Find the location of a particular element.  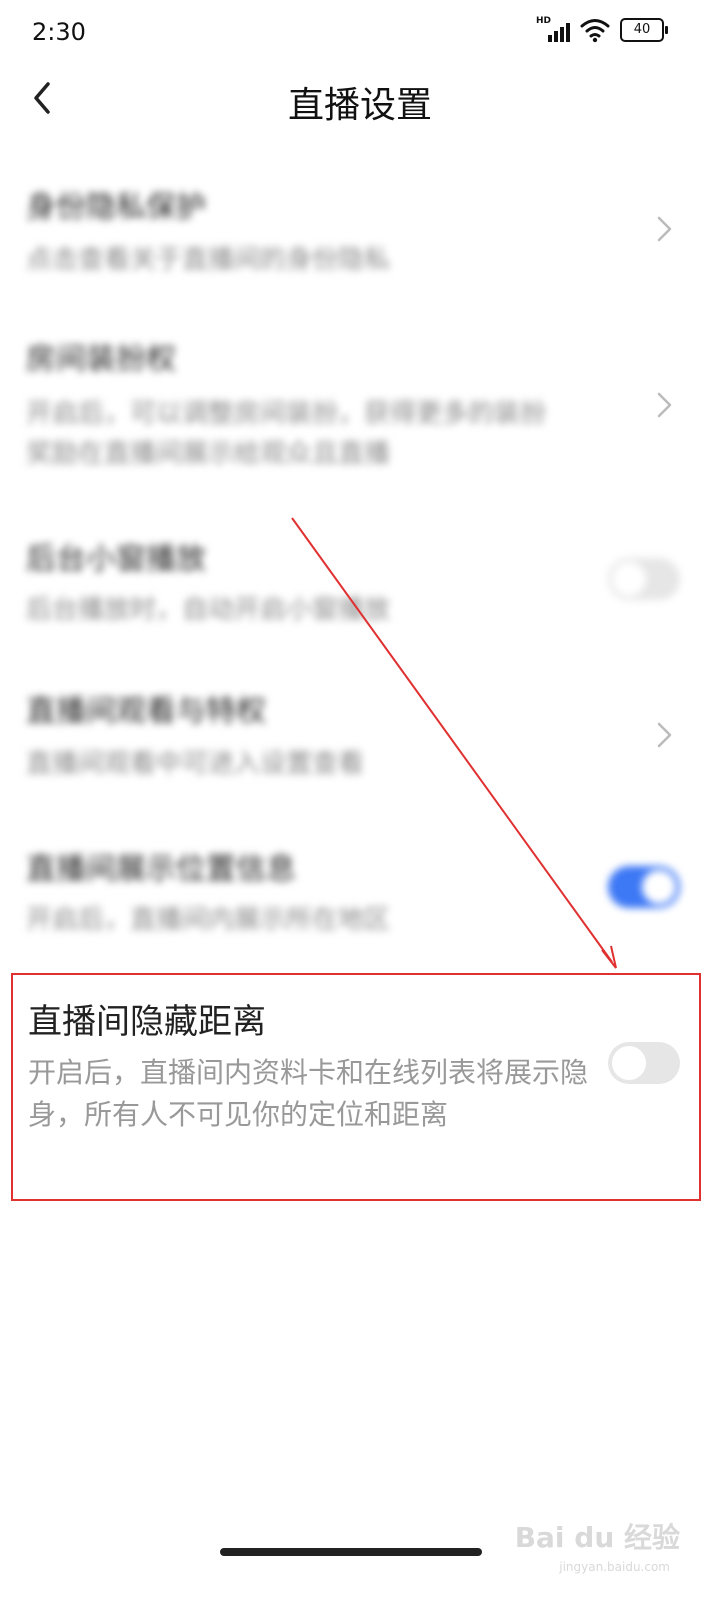

setting-desc: 点击查看关于直播间的身份隐私 is located at coordinates (208, 260).